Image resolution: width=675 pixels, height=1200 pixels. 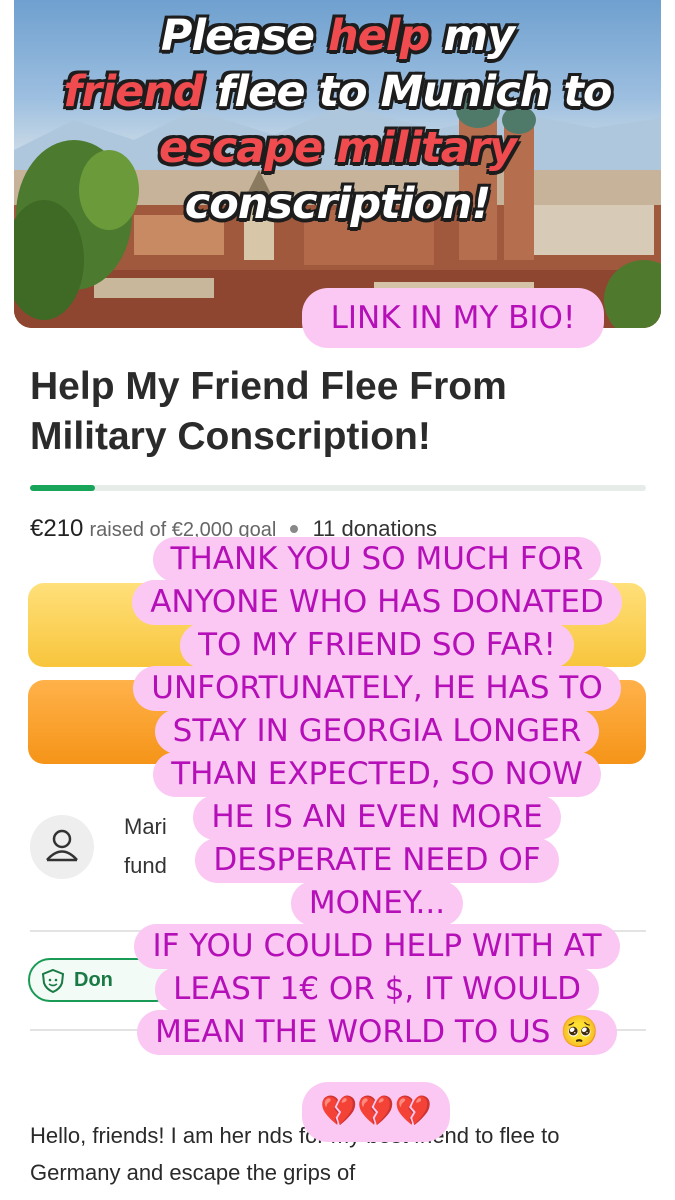 What do you see at coordinates (407, 92) in the screenshot?
I see `headline-part: flee to Munich to` at bounding box center [407, 92].